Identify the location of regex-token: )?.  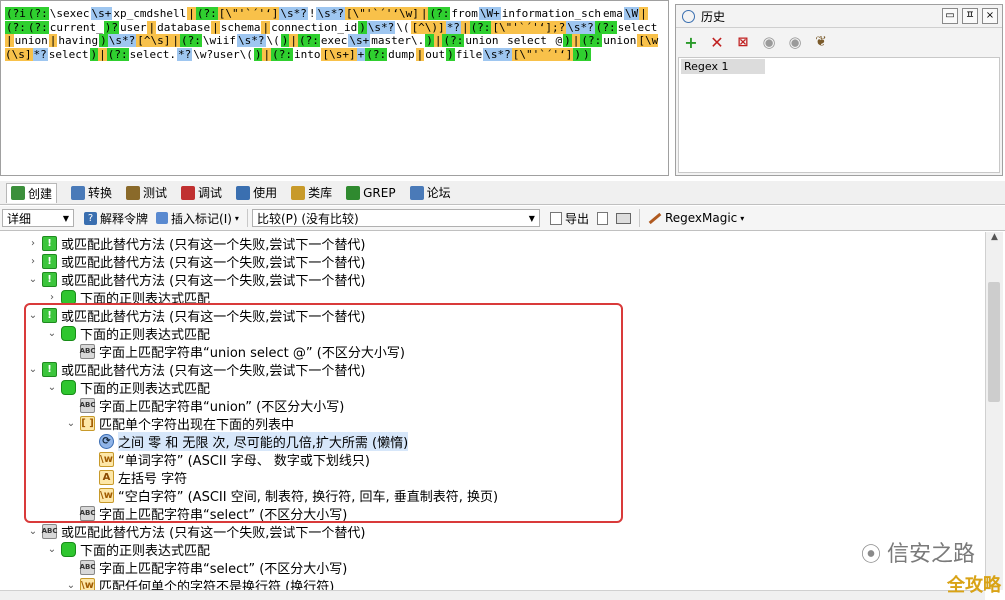
(111, 27).